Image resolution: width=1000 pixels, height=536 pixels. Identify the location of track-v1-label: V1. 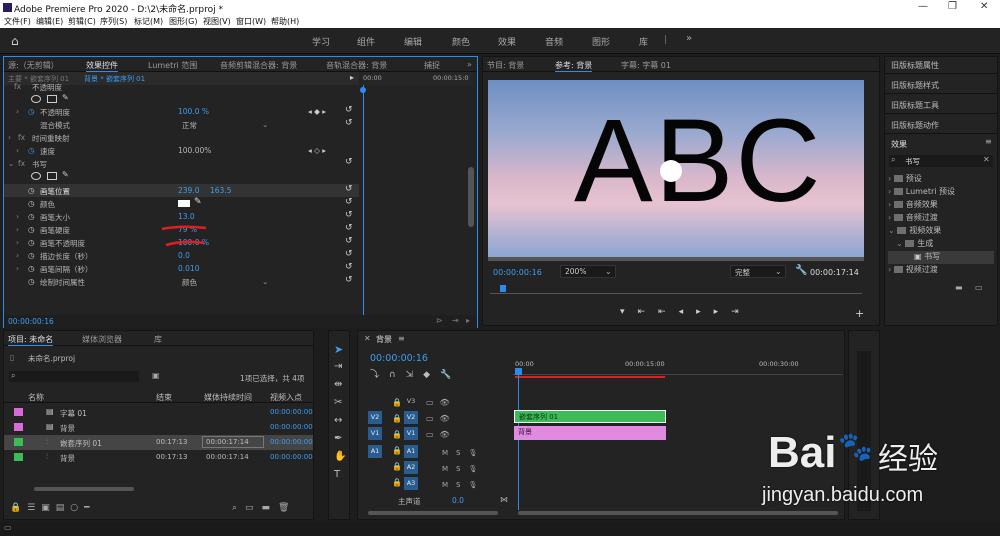
(411, 433).